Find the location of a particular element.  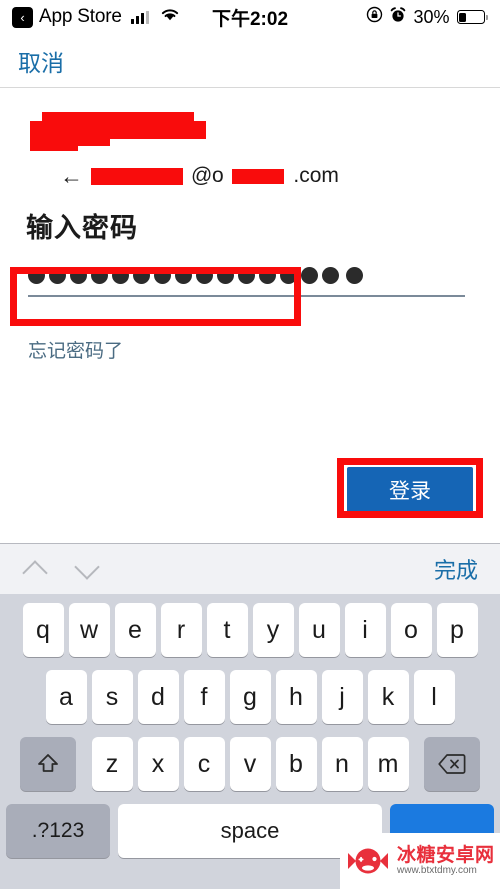

numbers-key: .?123 is located at coordinates (58, 831).